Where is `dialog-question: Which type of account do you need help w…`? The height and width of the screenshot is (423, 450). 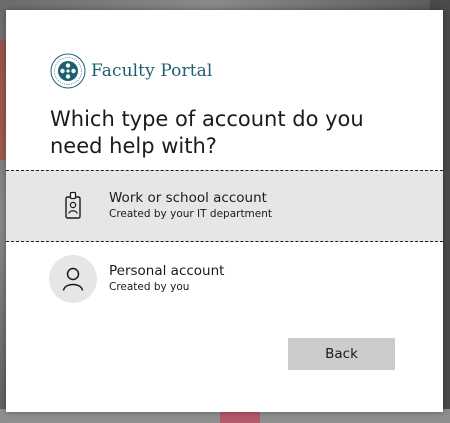 dialog-question: Which type of account do you need help w… is located at coordinates (207, 132).